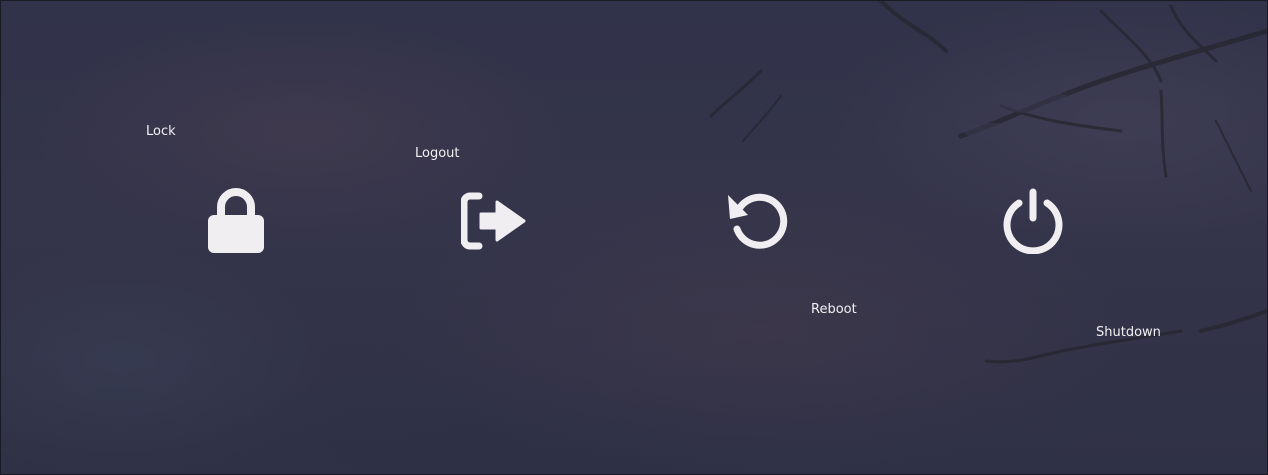 The image size is (1268, 475). I want to click on reboot-button, so click(758, 221).